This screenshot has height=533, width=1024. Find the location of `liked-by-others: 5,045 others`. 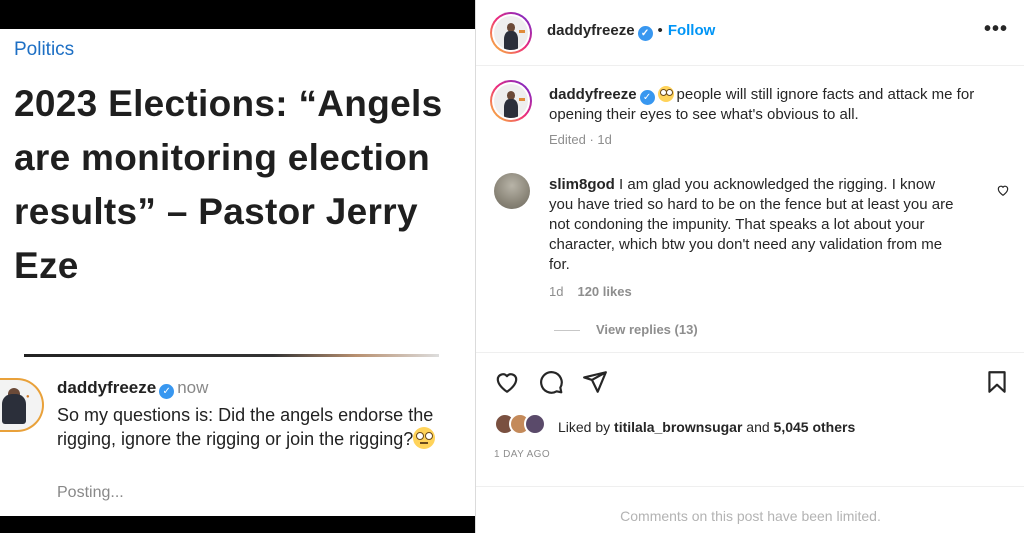

liked-by-others: 5,045 others is located at coordinates (815, 427).